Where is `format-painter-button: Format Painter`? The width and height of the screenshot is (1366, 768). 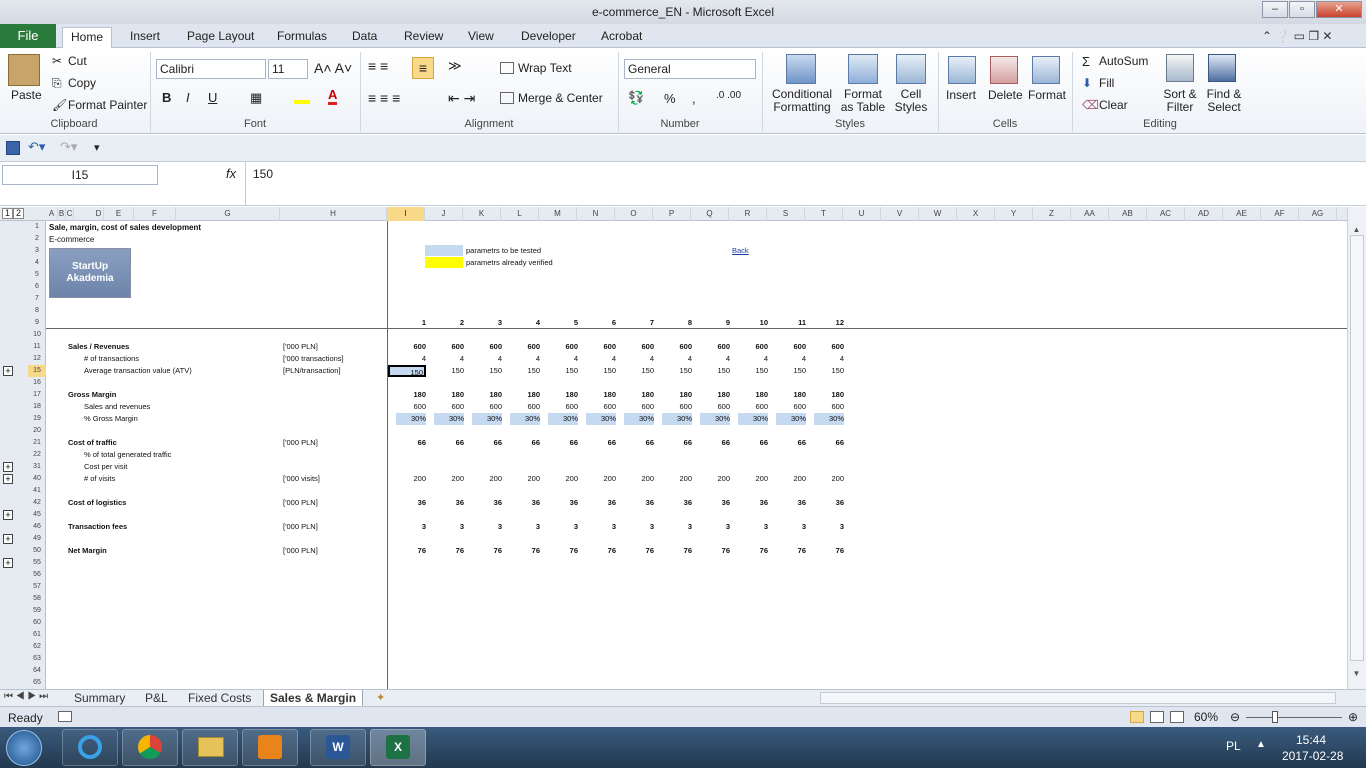 format-painter-button: Format Painter is located at coordinates (107, 105).